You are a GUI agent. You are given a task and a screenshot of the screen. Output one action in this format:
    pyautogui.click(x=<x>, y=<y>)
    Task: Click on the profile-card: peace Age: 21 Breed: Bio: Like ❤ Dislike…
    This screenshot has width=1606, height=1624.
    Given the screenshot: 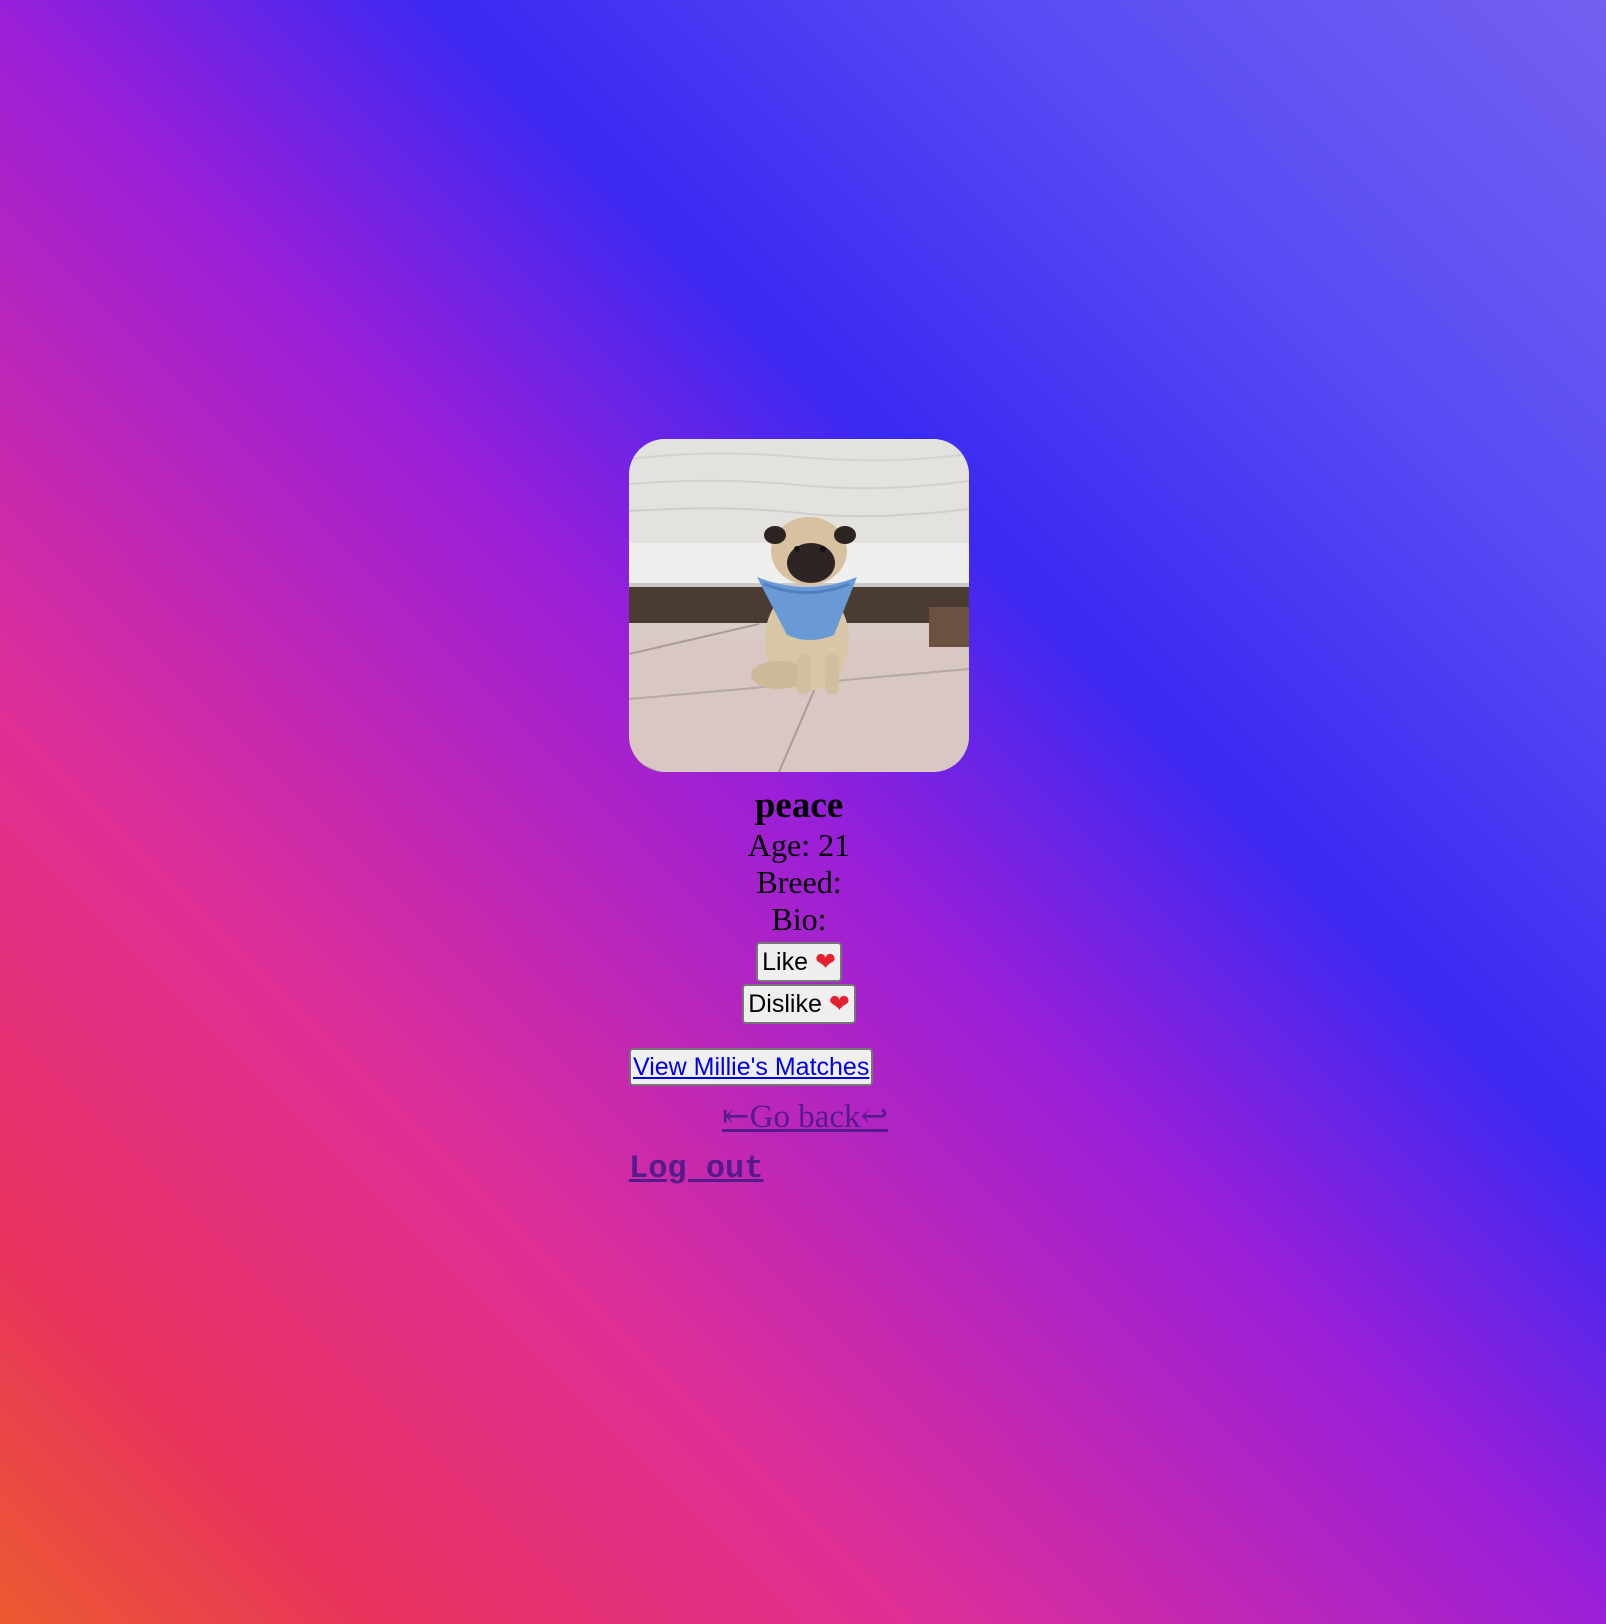 What is the action you would take?
    pyautogui.click(x=799, y=731)
    